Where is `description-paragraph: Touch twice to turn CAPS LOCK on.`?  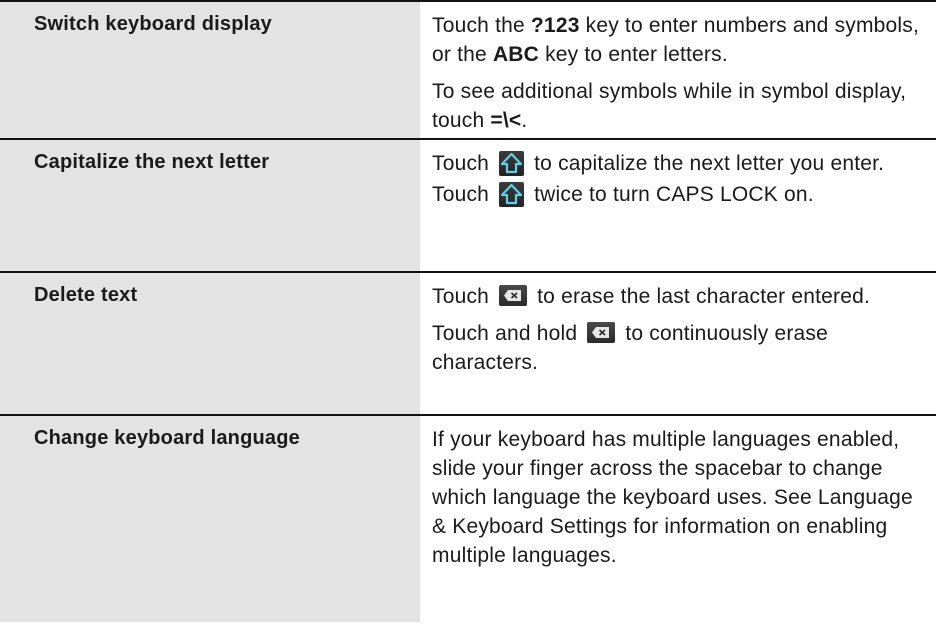 description-paragraph: Touch twice to turn CAPS LOCK on. is located at coordinates (679, 194).